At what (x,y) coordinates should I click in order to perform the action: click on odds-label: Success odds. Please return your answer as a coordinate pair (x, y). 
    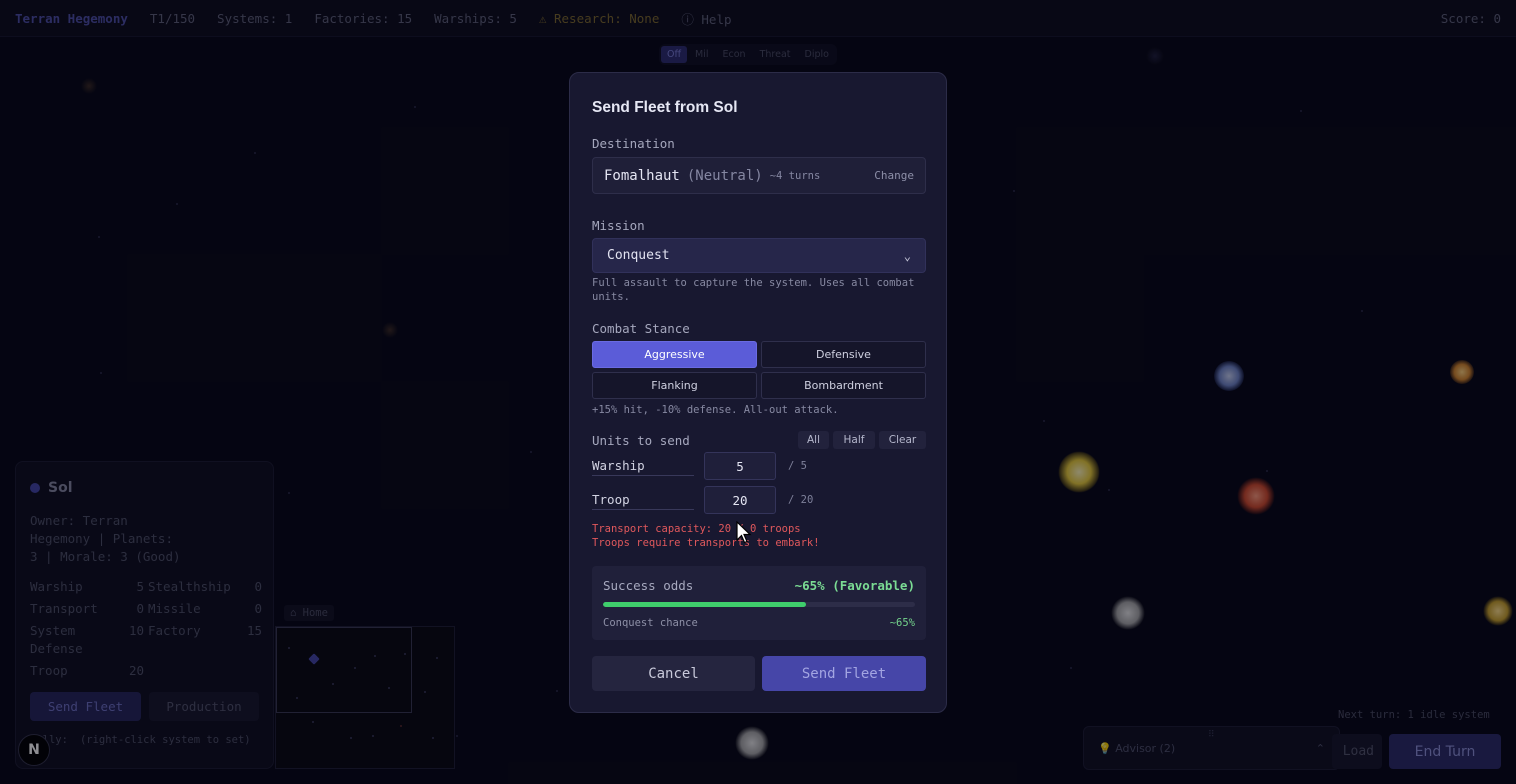
    Looking at the image, I should click on (648, 585).